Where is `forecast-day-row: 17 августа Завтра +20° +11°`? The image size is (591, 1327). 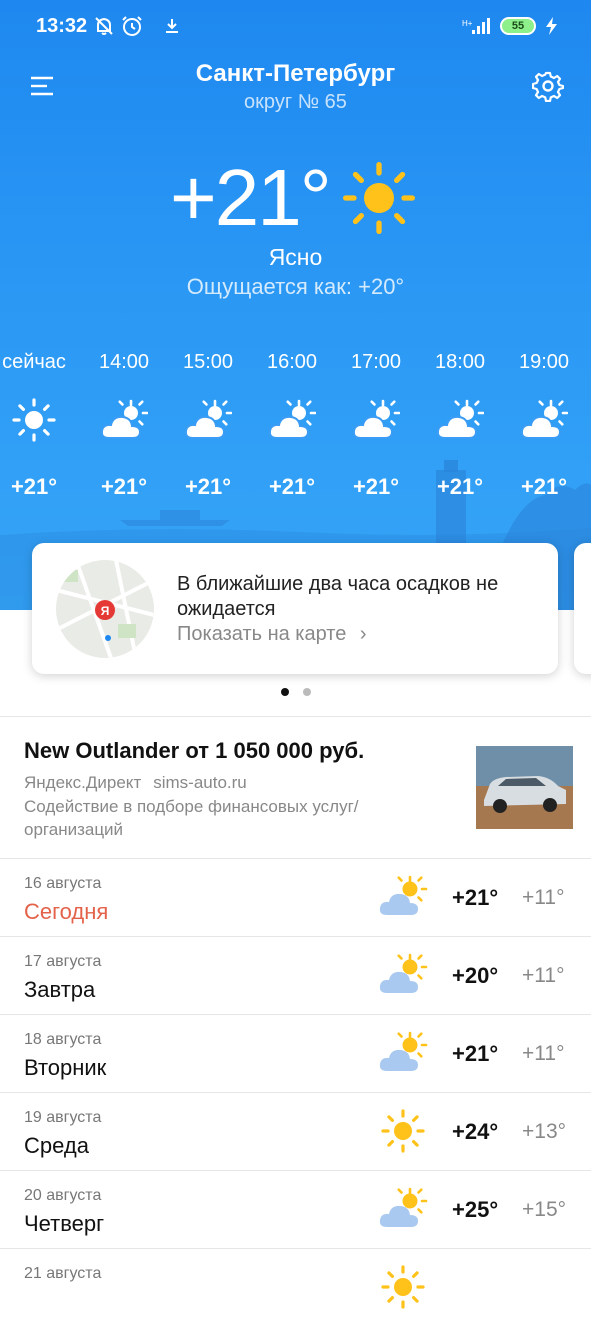
forecast-day-row: 17 августа Завтра +20° +11° is located at coordinates (295, 976).